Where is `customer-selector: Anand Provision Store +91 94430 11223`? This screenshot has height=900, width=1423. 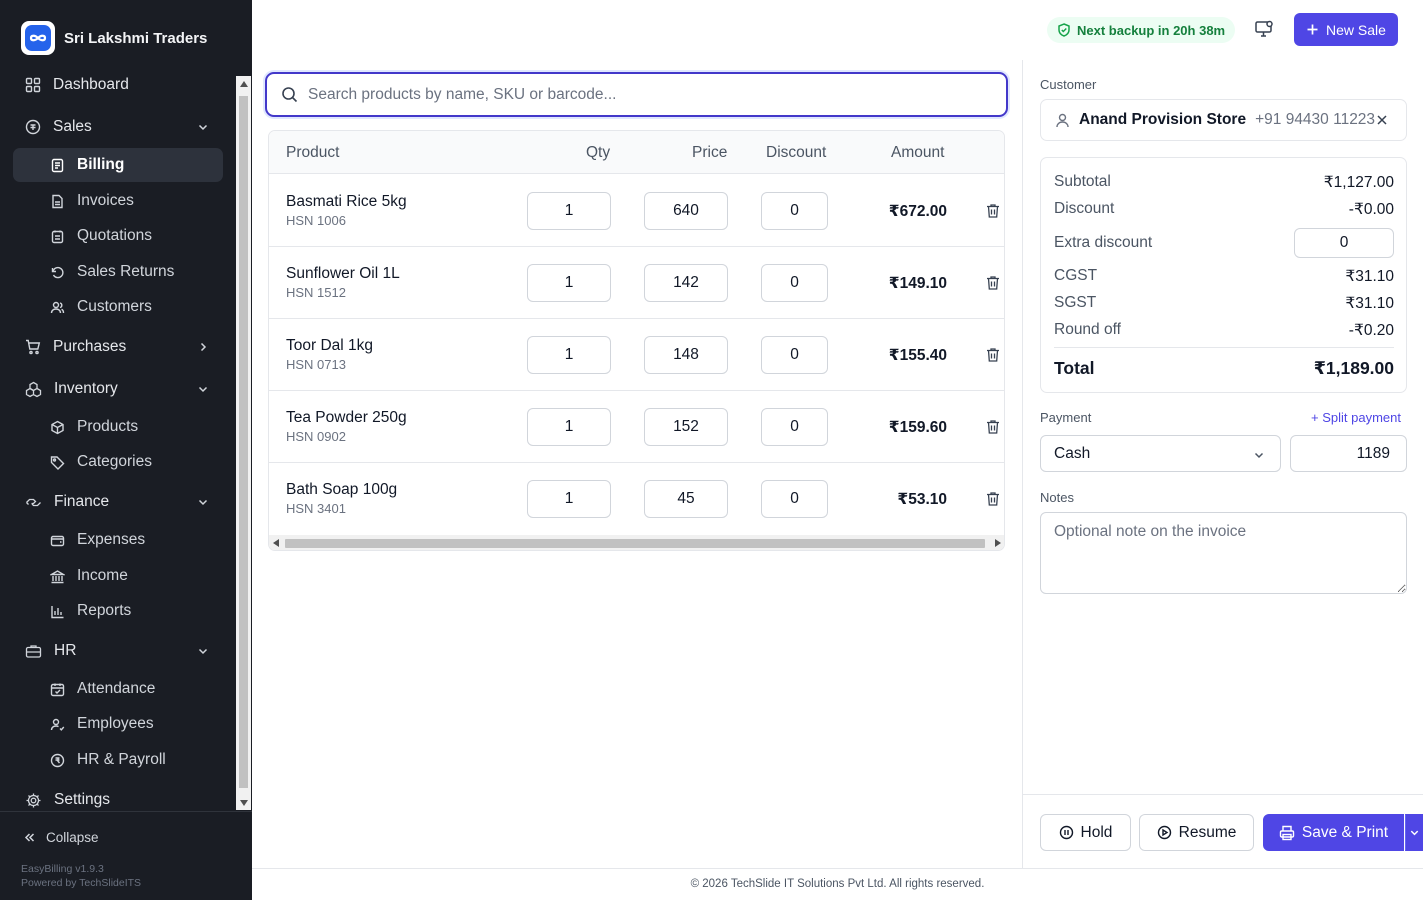
customer-selector: Anand Provision Store +91 94430 11223 is located at coordinates (1223, 120).